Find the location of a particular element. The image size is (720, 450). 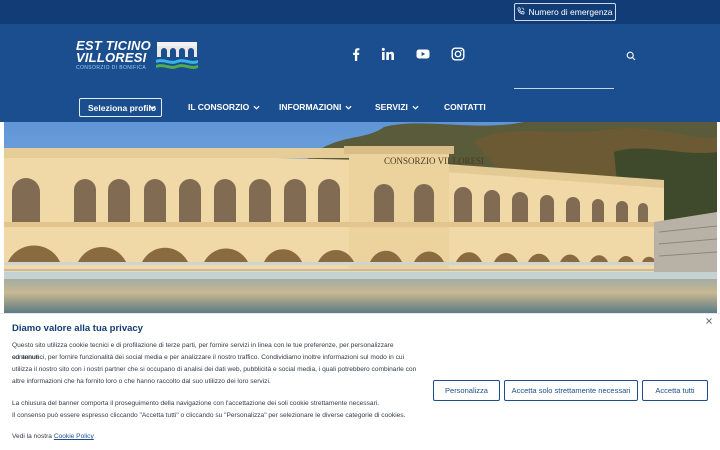

nav-item-label: IL CONSORZIO is located at coordinates (219, 107).